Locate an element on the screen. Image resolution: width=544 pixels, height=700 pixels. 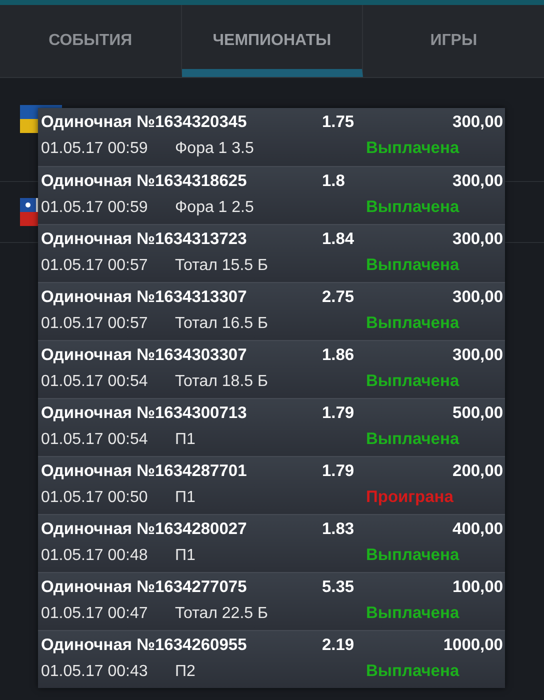
bet-title: Одиночная №1634303307 is located at coordinates (144, 355).